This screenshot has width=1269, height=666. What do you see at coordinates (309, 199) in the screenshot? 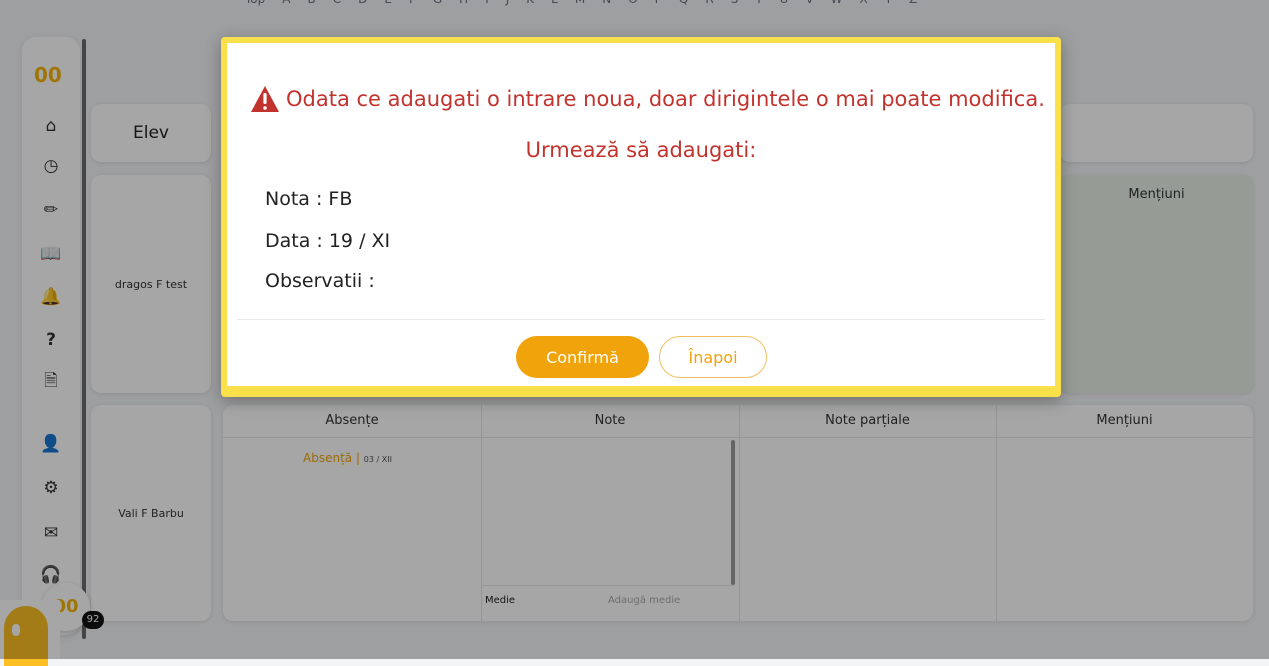
I see `nota-field: Nota : FB` at bounding box center [309, 199].